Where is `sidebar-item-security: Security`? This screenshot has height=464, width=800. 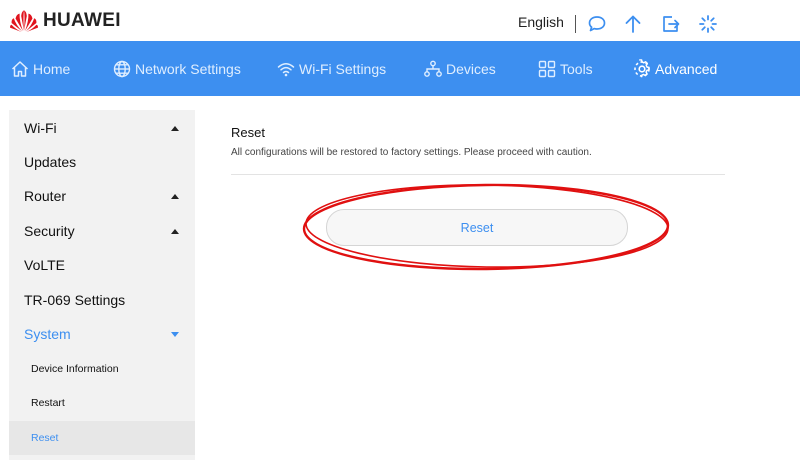
sidebar-item-security: Security is located at coordinates (102, 231).